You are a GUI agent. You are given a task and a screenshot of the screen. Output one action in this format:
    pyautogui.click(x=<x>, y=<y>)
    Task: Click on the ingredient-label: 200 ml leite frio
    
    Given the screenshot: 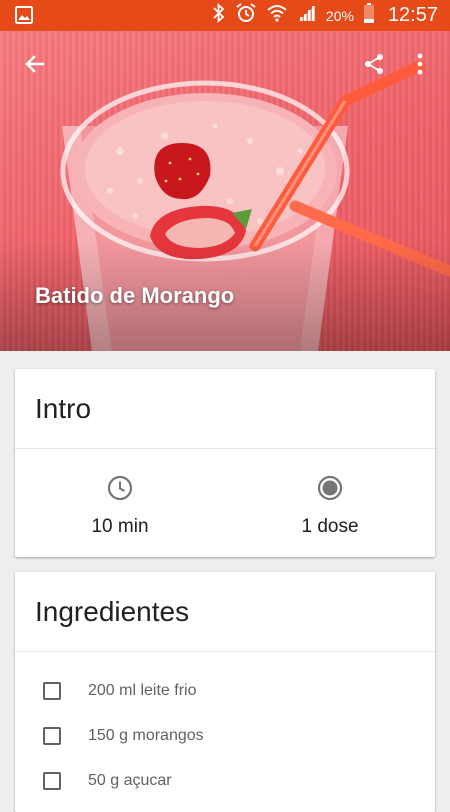 What is the action you would take?
    pyautogui.click(x=142, y=690)
    